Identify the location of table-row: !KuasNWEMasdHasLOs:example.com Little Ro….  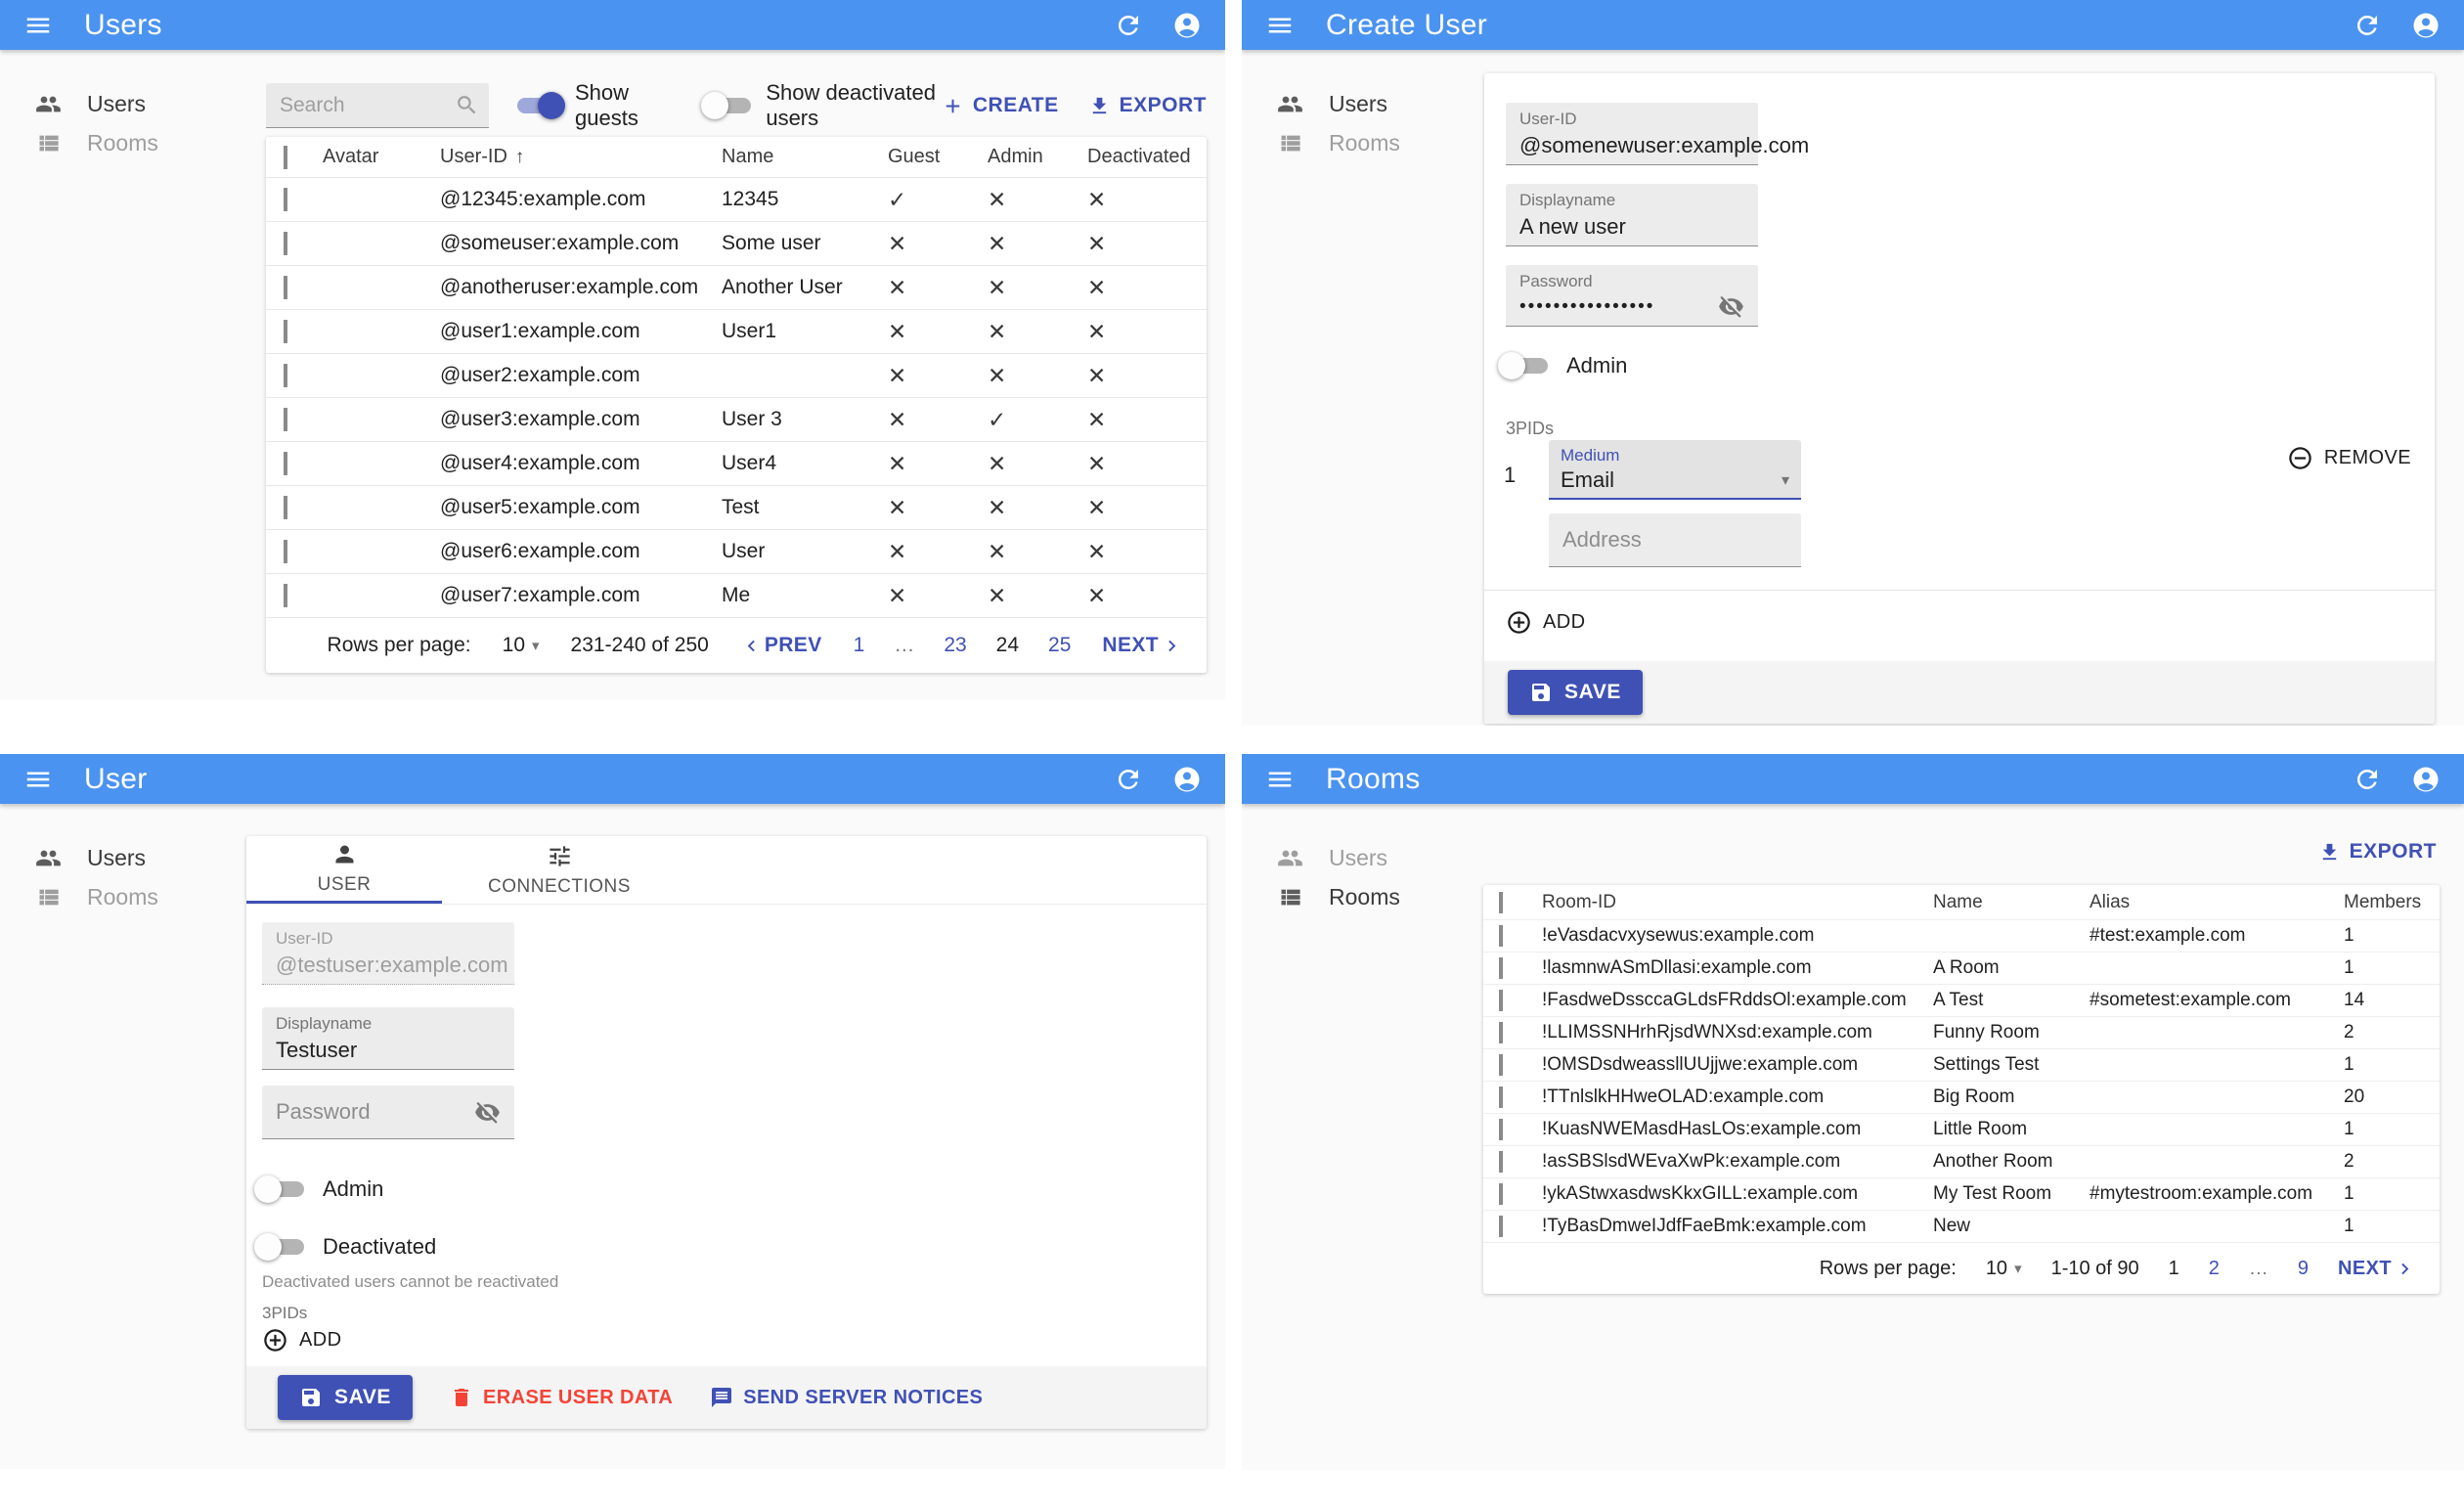
(1961, 1130).